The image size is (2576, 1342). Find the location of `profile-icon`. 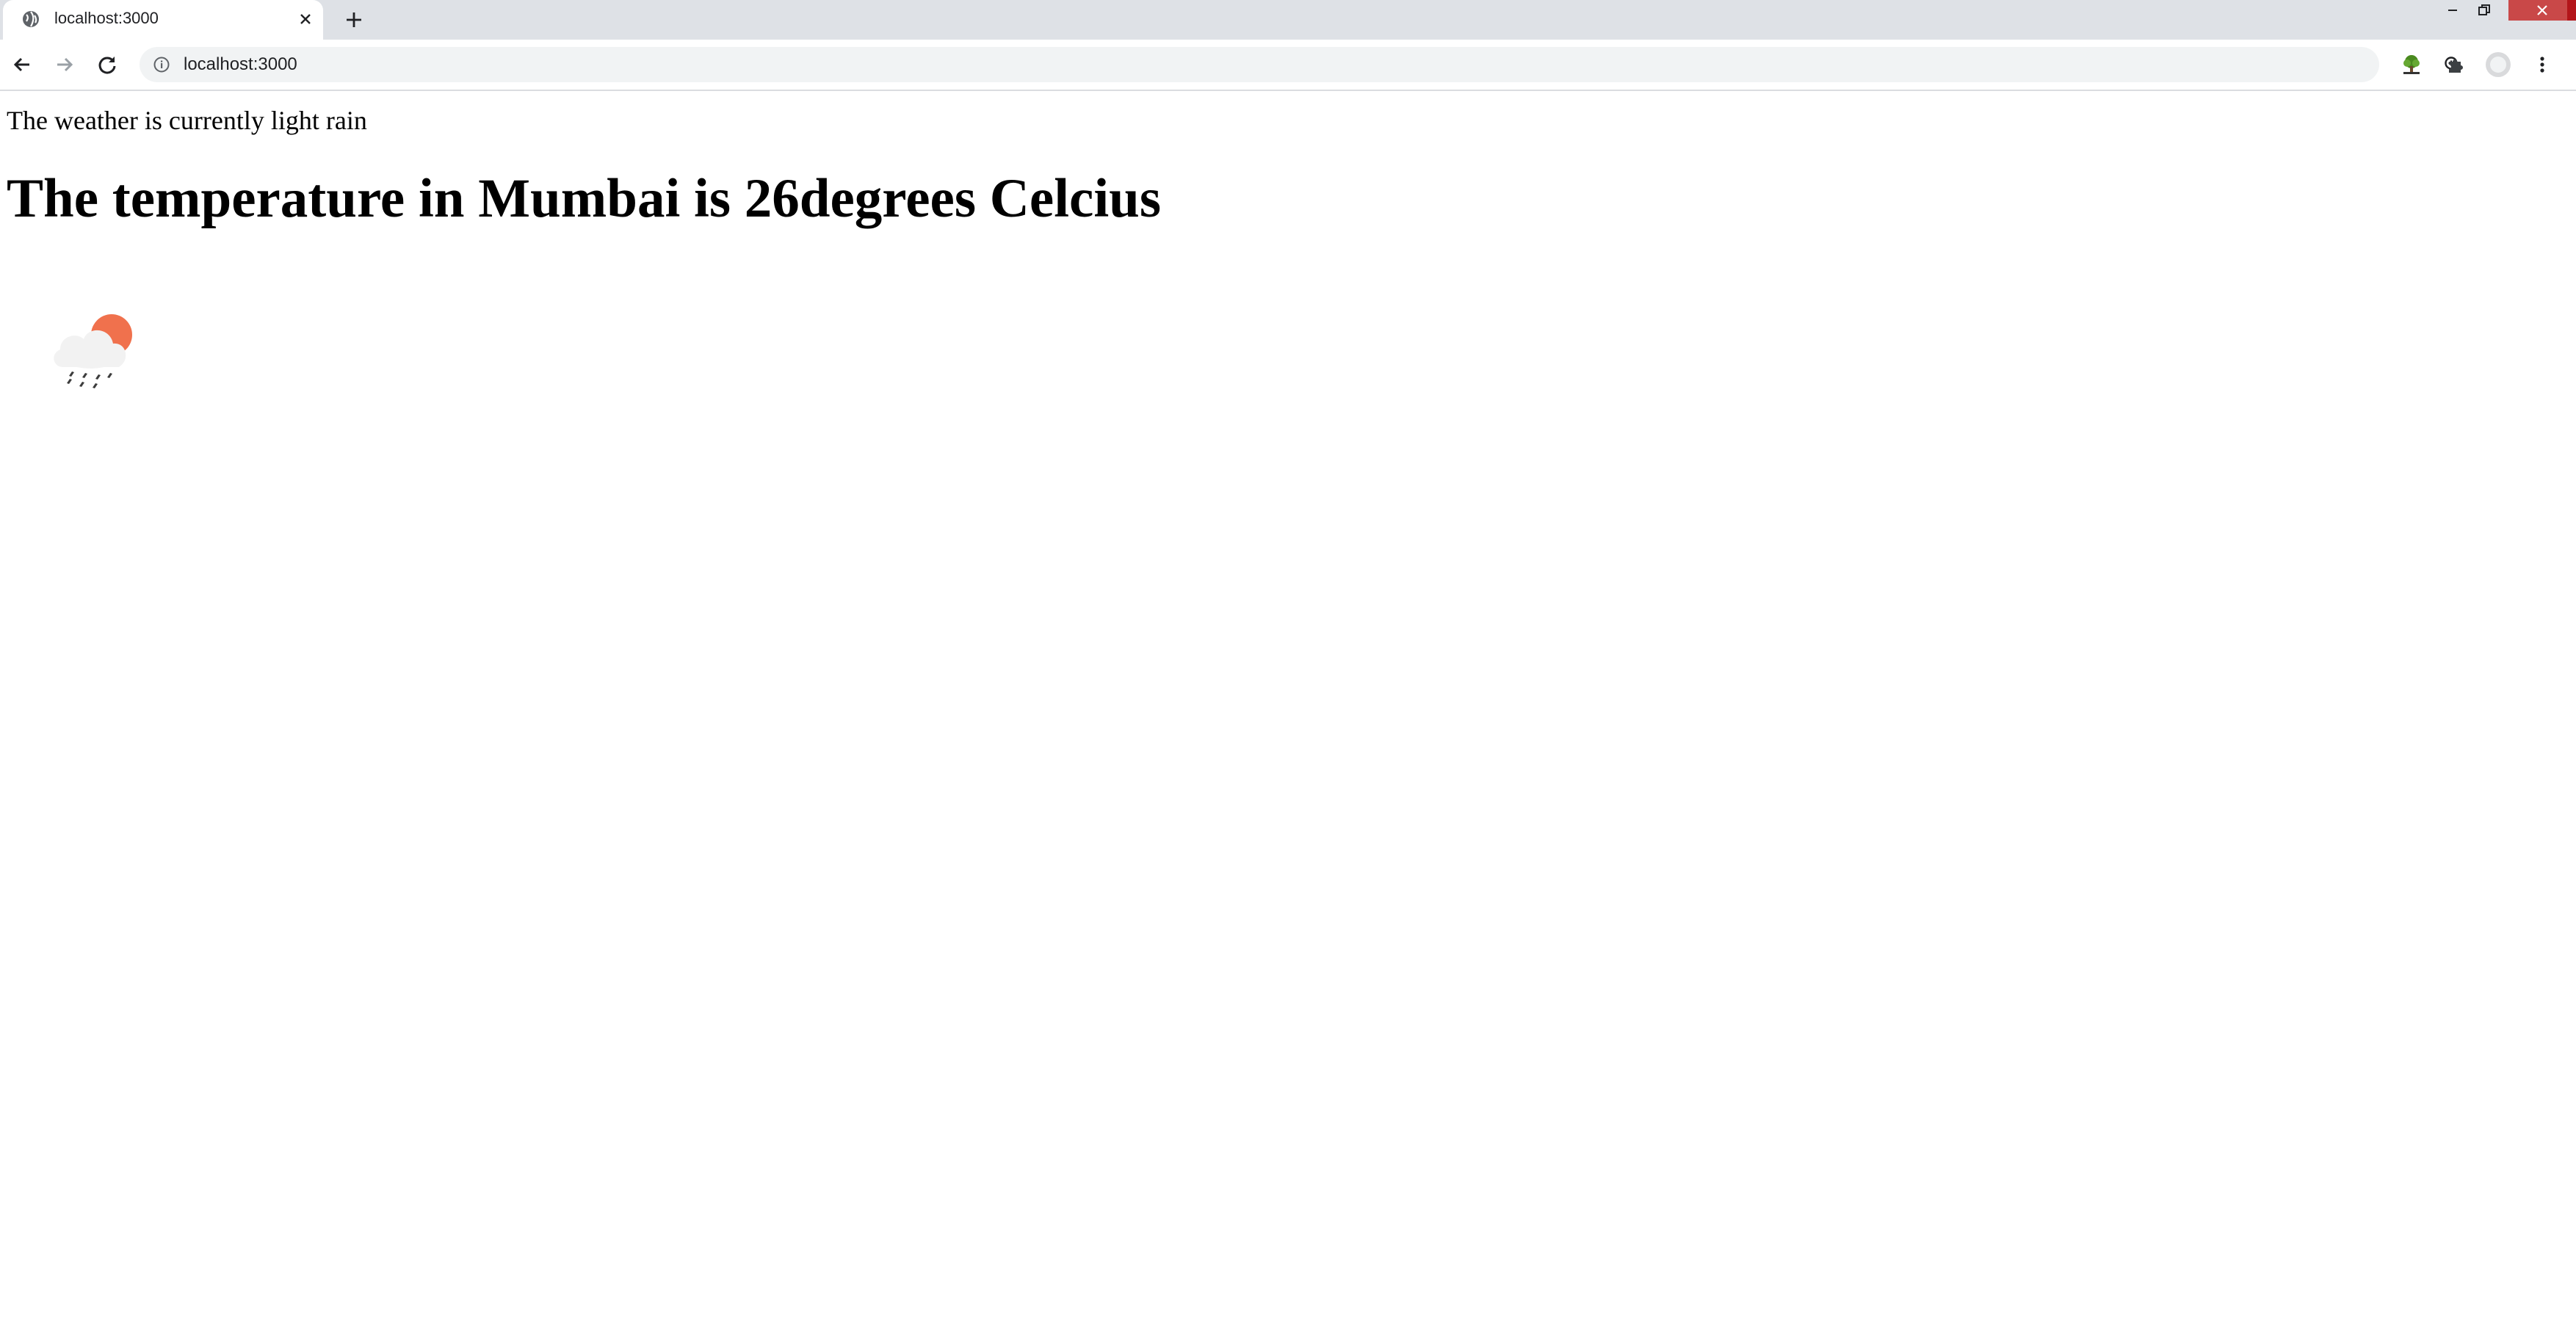

profile-icon is located at coordinates (2498, 64).